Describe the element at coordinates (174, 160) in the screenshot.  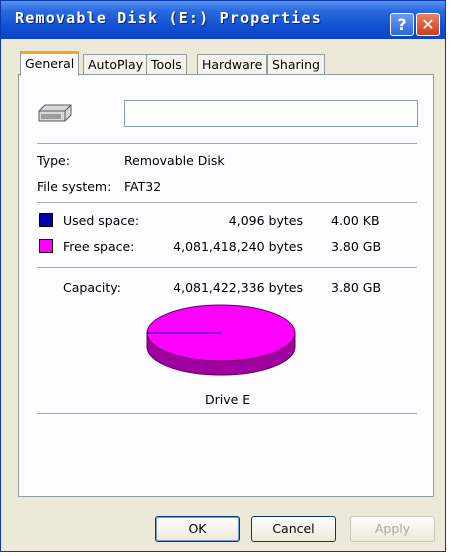
I see `type-value: Removable Disk` at that location.